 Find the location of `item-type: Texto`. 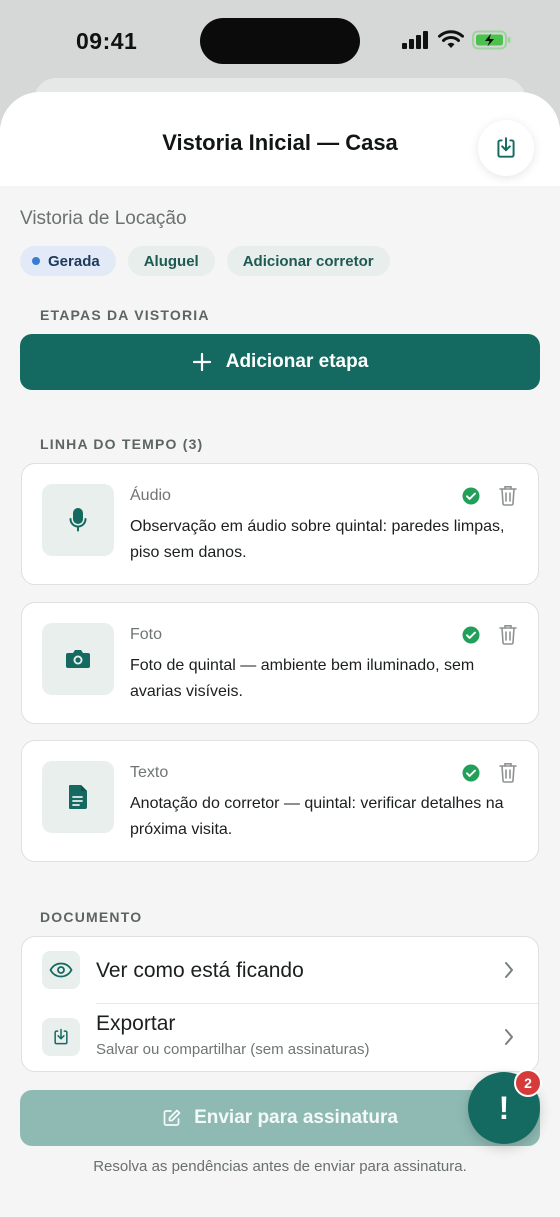

item-type: Texto is located at coordinates (149, 772).